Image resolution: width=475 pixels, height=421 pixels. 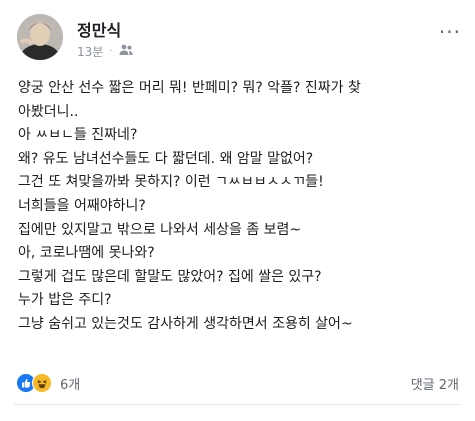 What do you see at coordinates (435, 383) in the screenshot?
I see `comments-count-link: 댓글 2개` at bounding box center [435, 383].